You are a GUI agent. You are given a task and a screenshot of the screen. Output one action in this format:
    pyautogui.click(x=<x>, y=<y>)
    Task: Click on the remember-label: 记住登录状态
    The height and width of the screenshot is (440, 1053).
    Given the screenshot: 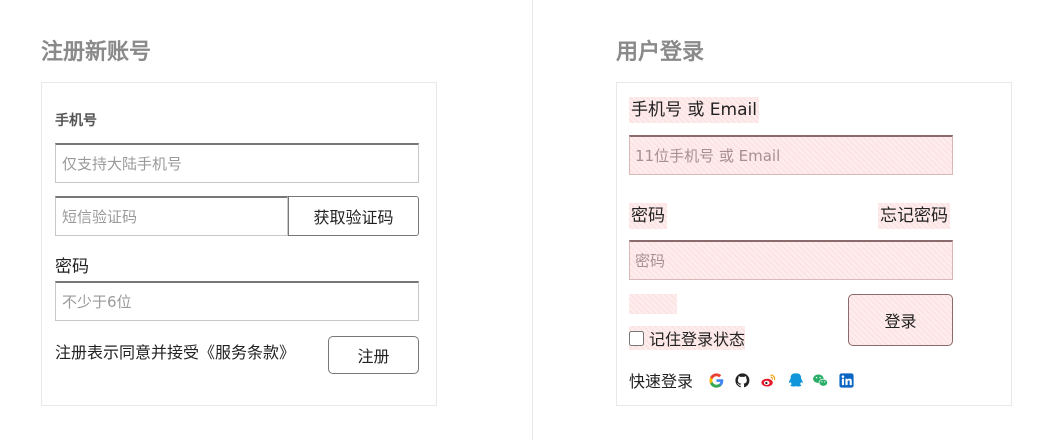 What is the action you would take?
    pyautogui.click(x=697, y=339)
    